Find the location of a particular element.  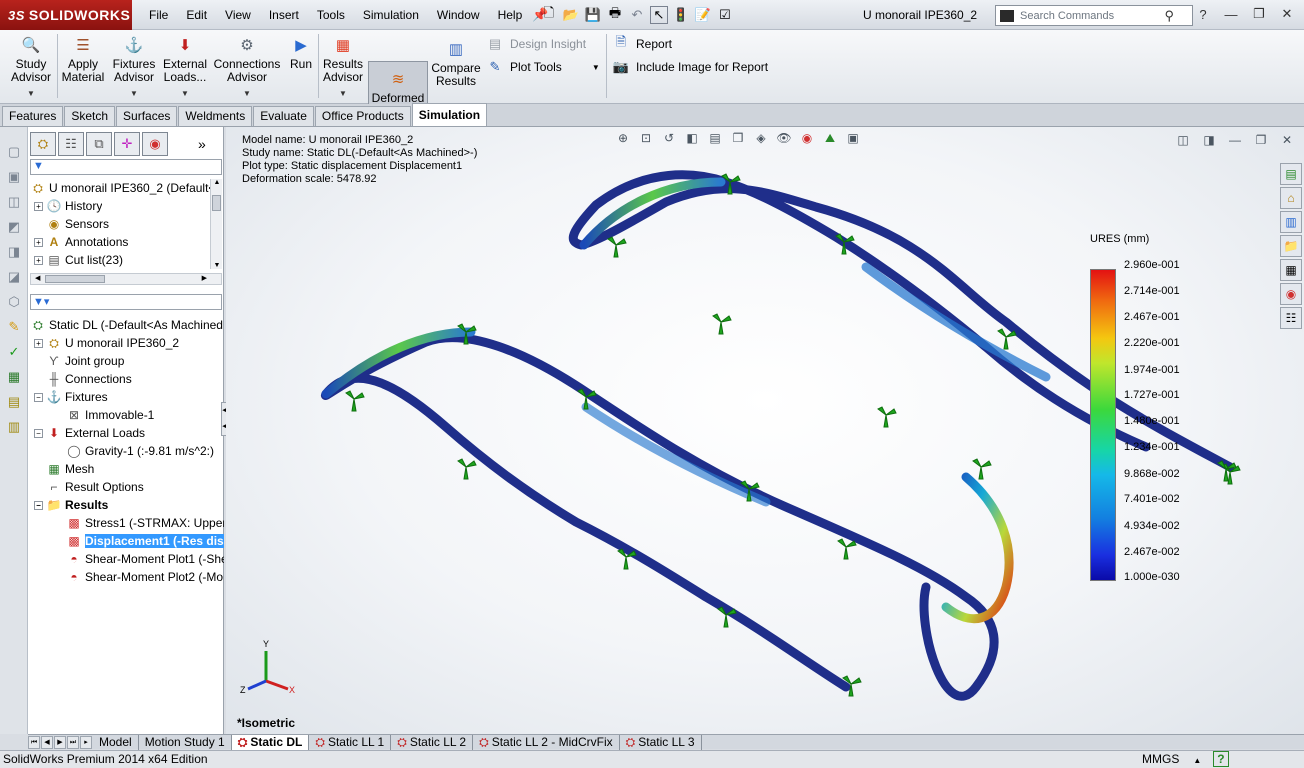

tab-evaluate: Evaluate is located at coordinates (283, 116).